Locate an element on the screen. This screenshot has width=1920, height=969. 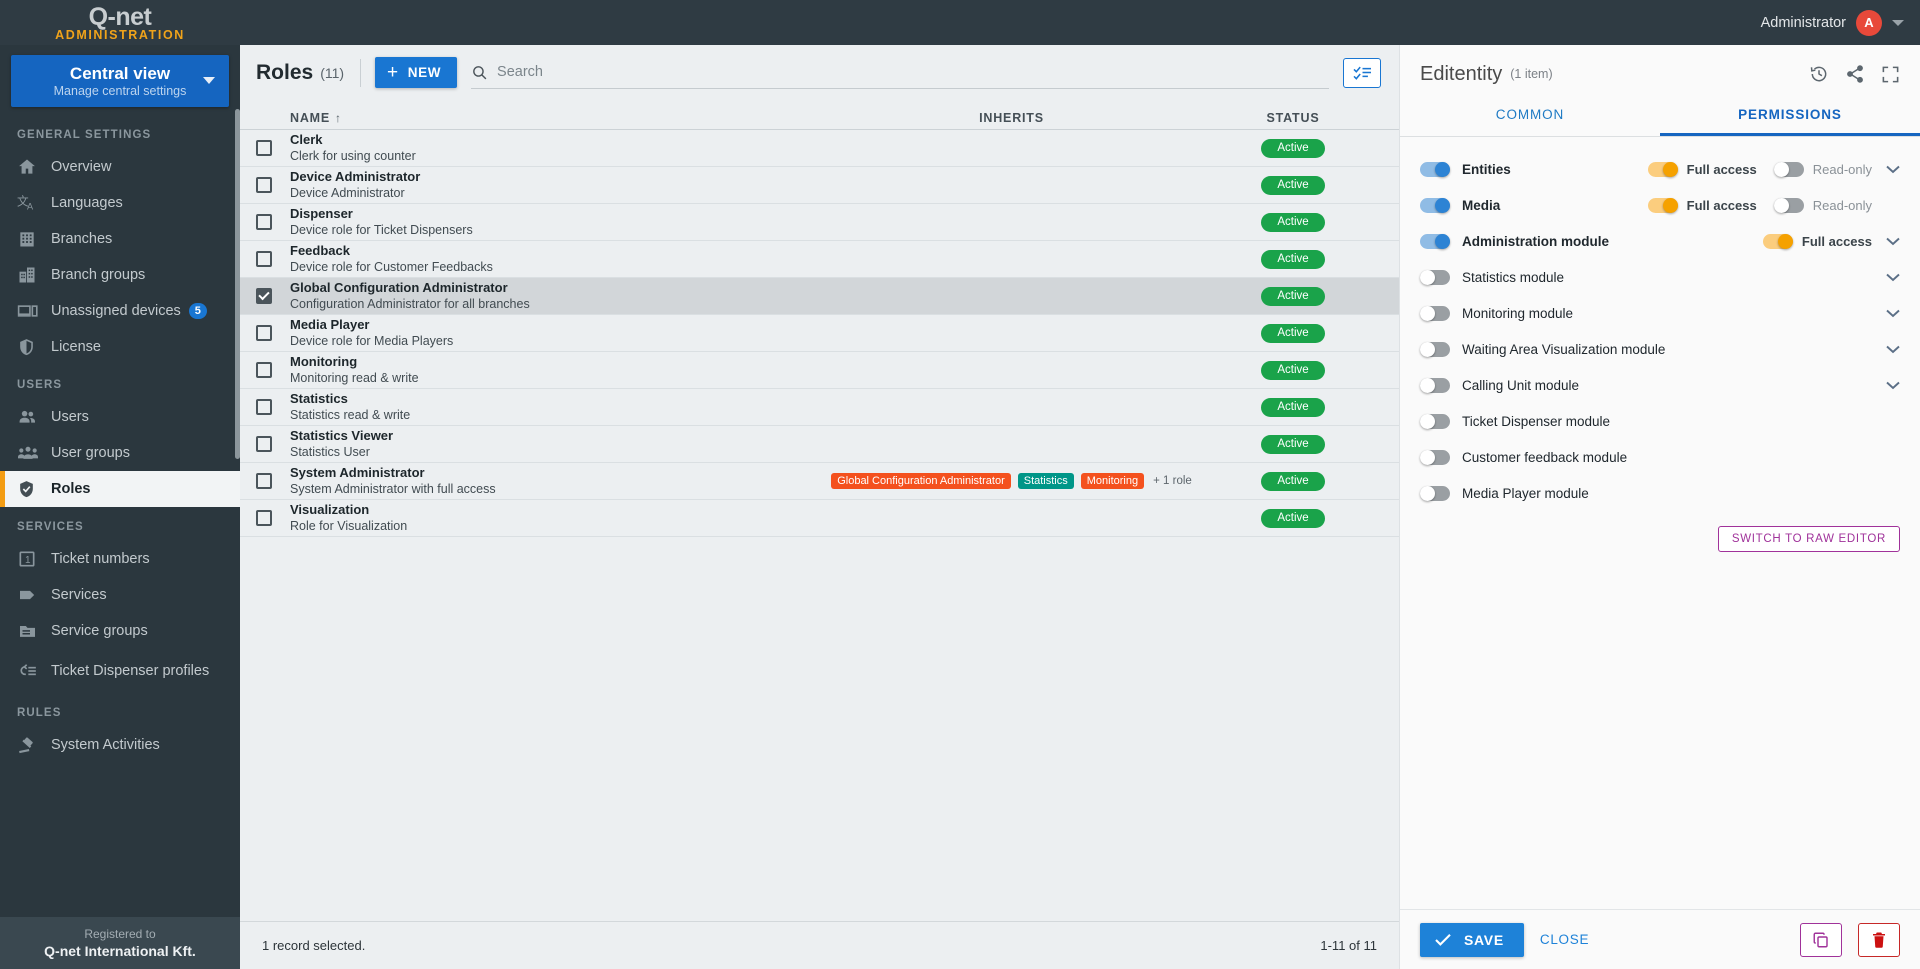
page-title: Roles is located at coordinates (285, 72).